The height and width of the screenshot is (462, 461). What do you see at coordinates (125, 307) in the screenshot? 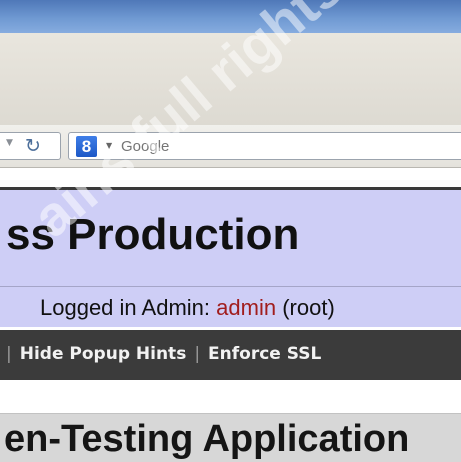
I see `login-label: Logged in Admin:` at bounding box center [125, 307].